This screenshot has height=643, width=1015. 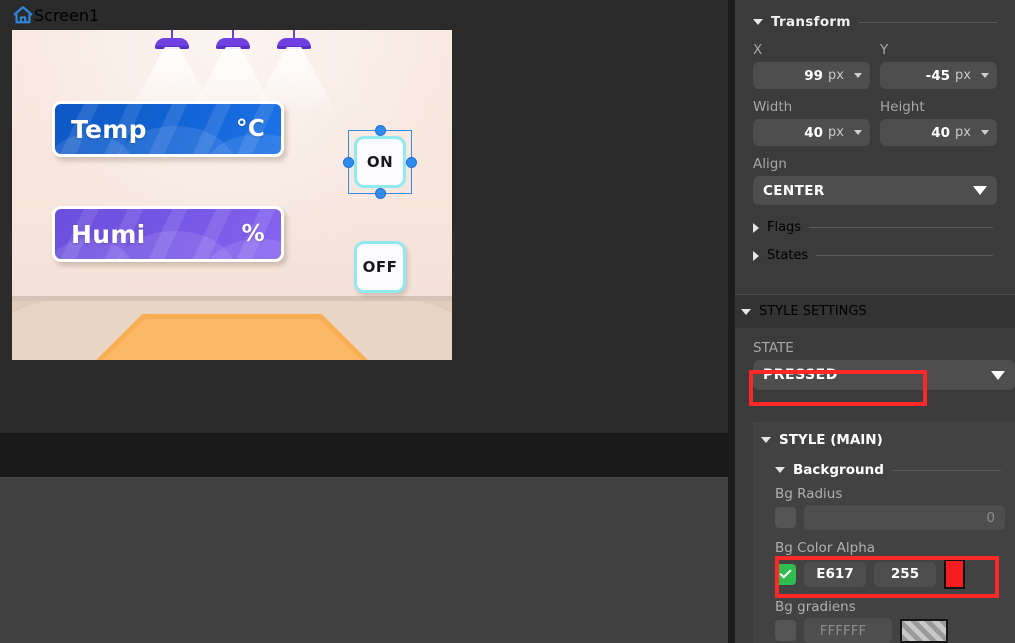 What do you see at coordinates (835, 574) in the screenshot?
I see `bg-color-hex-field: E617` at bounding box center [835, 574].